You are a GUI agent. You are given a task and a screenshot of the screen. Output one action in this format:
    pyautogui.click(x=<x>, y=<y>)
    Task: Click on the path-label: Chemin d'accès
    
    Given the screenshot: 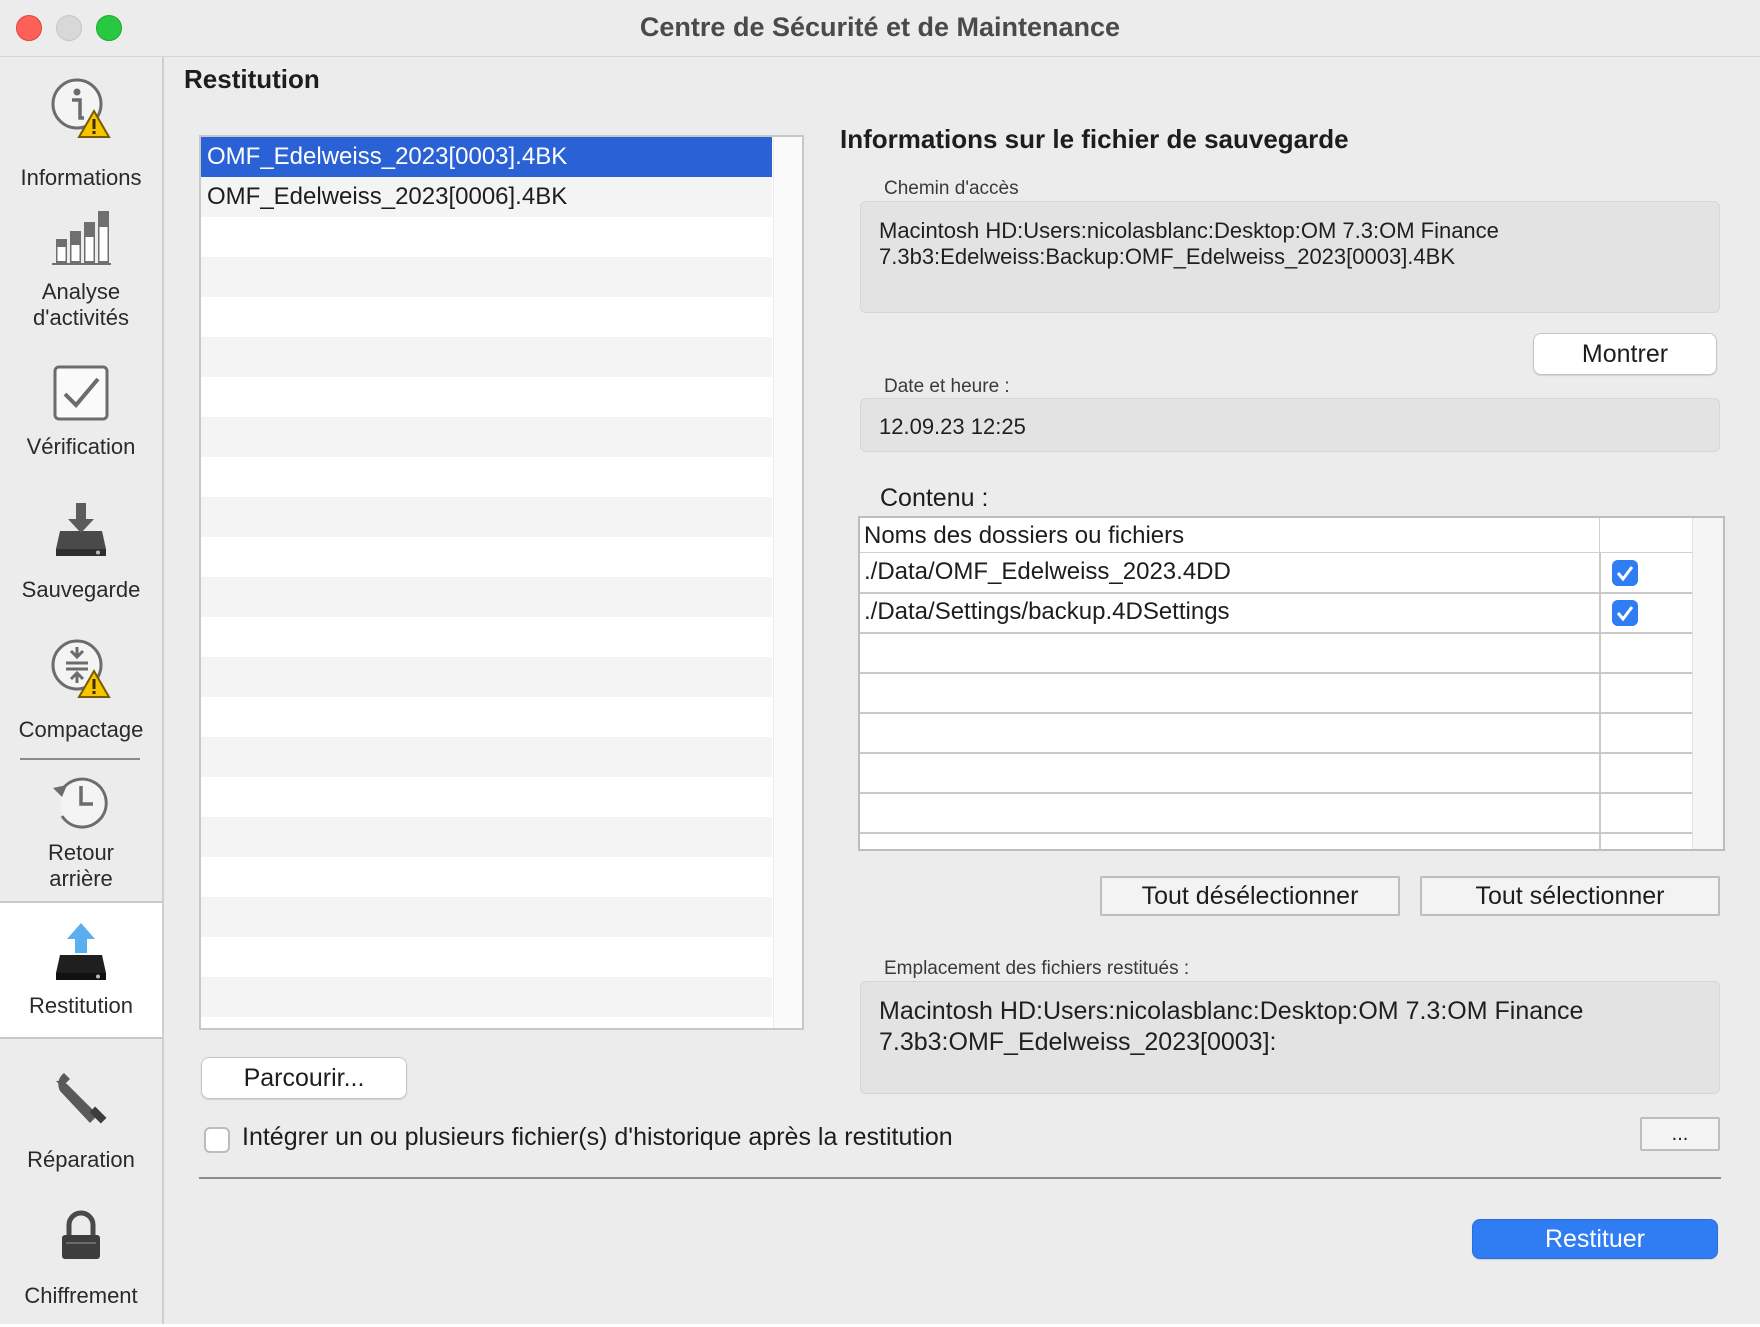 What is the action you would take?
    pyautogui.click(x=951, y=188)
    